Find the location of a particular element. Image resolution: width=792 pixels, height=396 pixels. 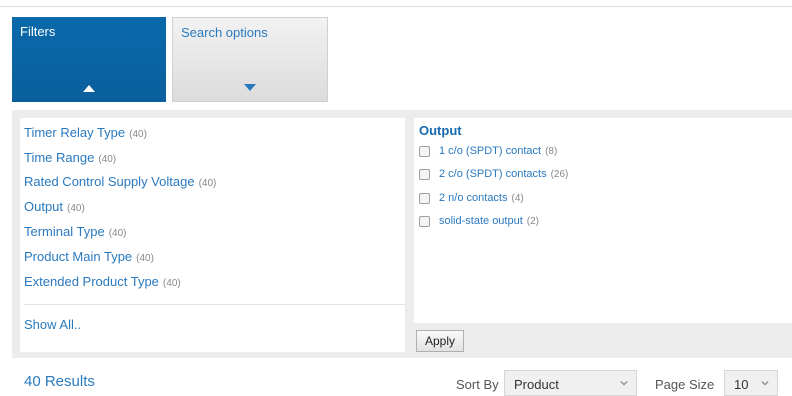

output-option-1co: 1 c/o (SPDT) contact (8) is located at coordinates (488, 151).